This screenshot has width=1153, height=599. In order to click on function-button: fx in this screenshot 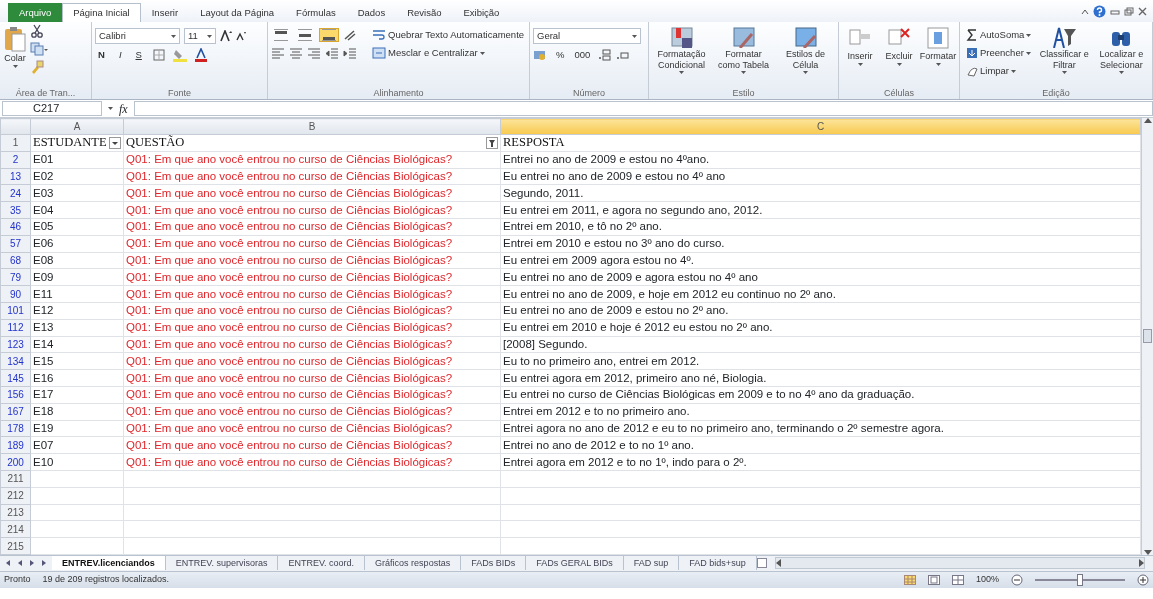, I will do `click(123, 108)`.